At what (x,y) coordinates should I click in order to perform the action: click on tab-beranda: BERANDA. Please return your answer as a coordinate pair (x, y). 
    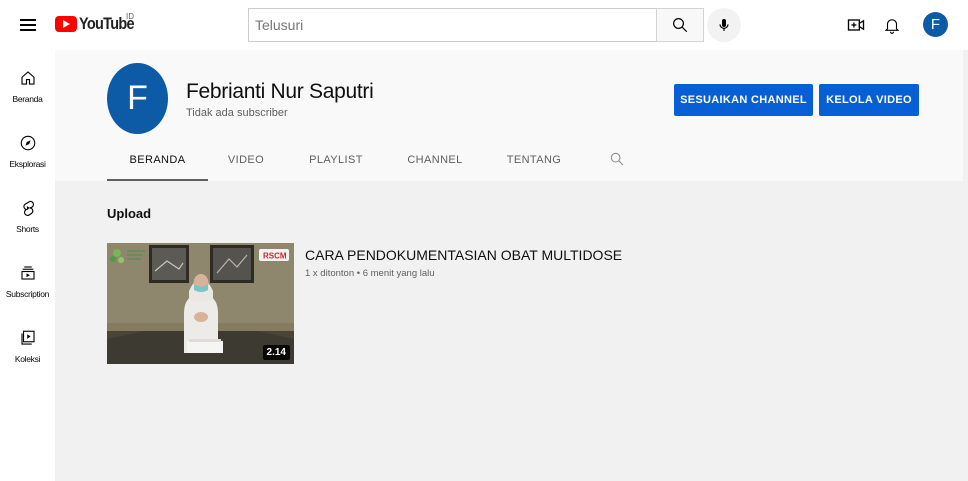
    Looking at the image, I should click on (157, 164).